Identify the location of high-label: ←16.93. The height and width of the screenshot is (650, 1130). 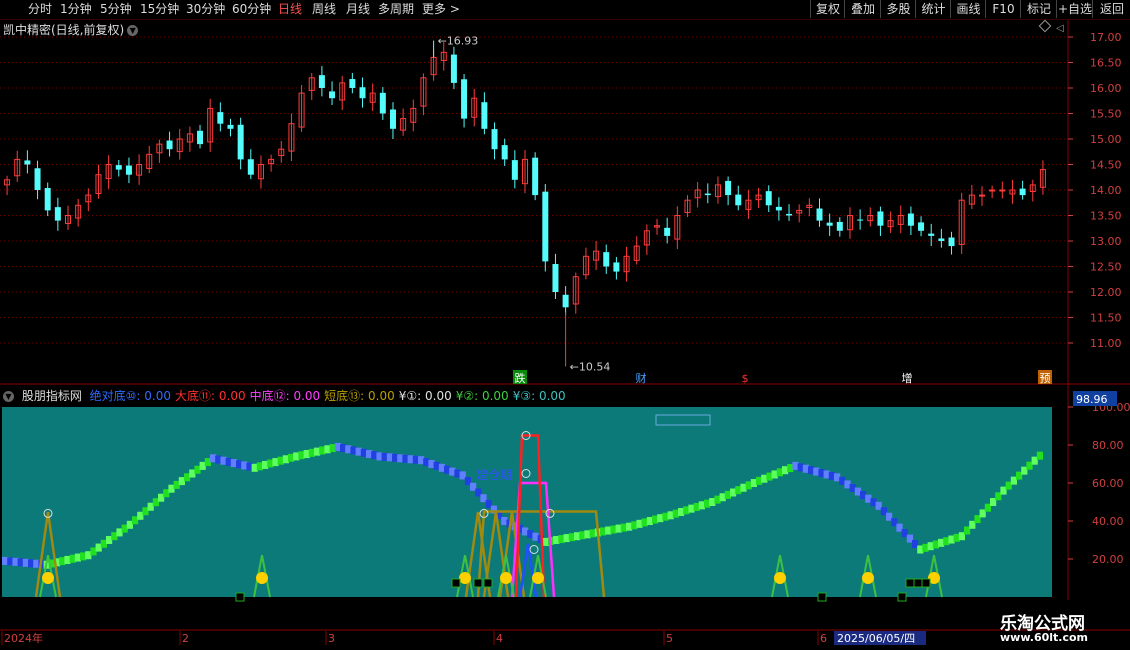
(458, 41).